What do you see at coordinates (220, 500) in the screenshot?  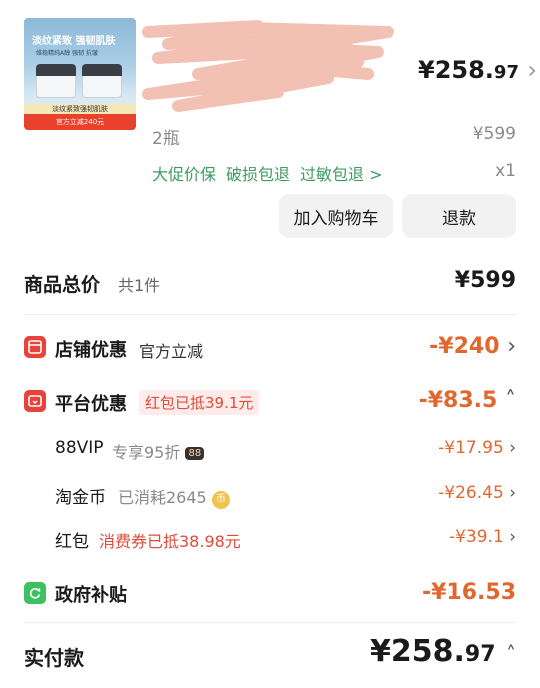 I see `coin-icon: 币` at bounding box center [220, 500].